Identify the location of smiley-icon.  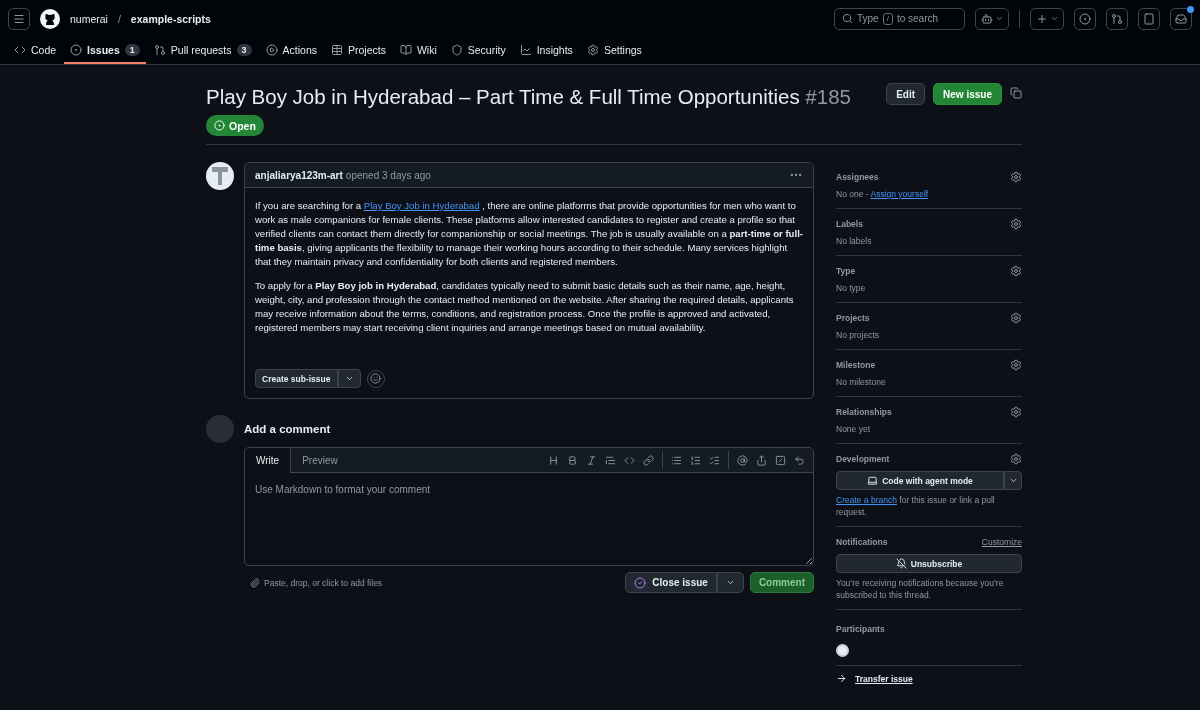
(375, 378).